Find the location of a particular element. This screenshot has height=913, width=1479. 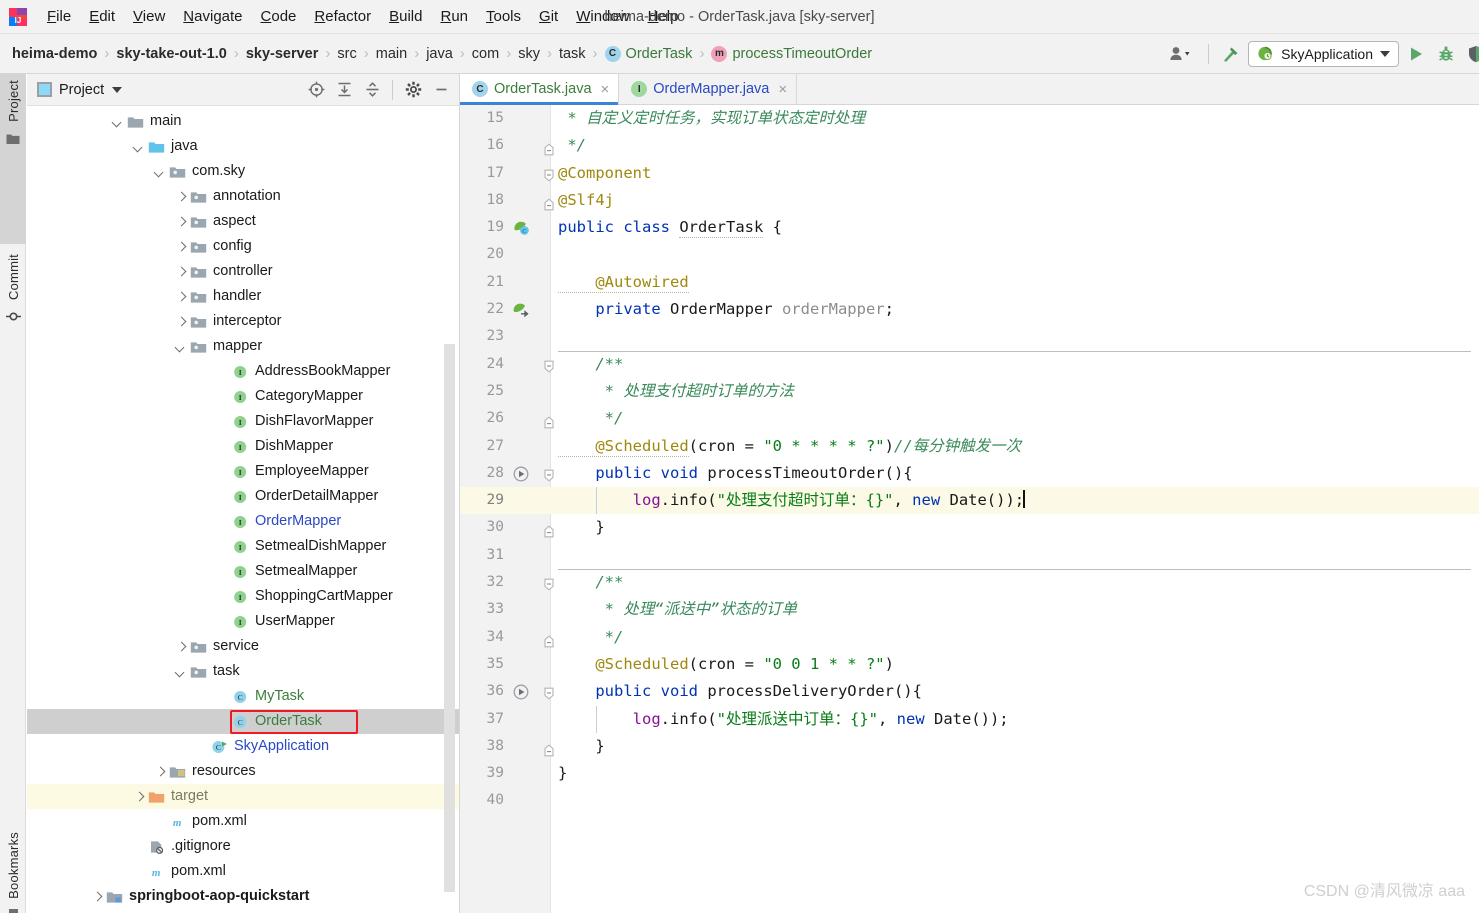

debug-bug-icon is located at coordinates (1446, 54).